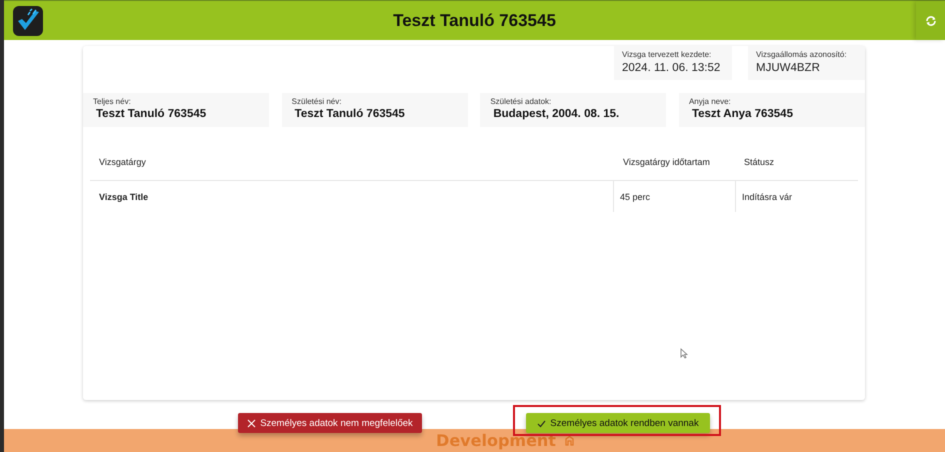  What do you see at coordinates (618, 423) in the screenshot?
I see `accept-button: Személyes adatok rendben vannak` at bounding box center [618, 423].